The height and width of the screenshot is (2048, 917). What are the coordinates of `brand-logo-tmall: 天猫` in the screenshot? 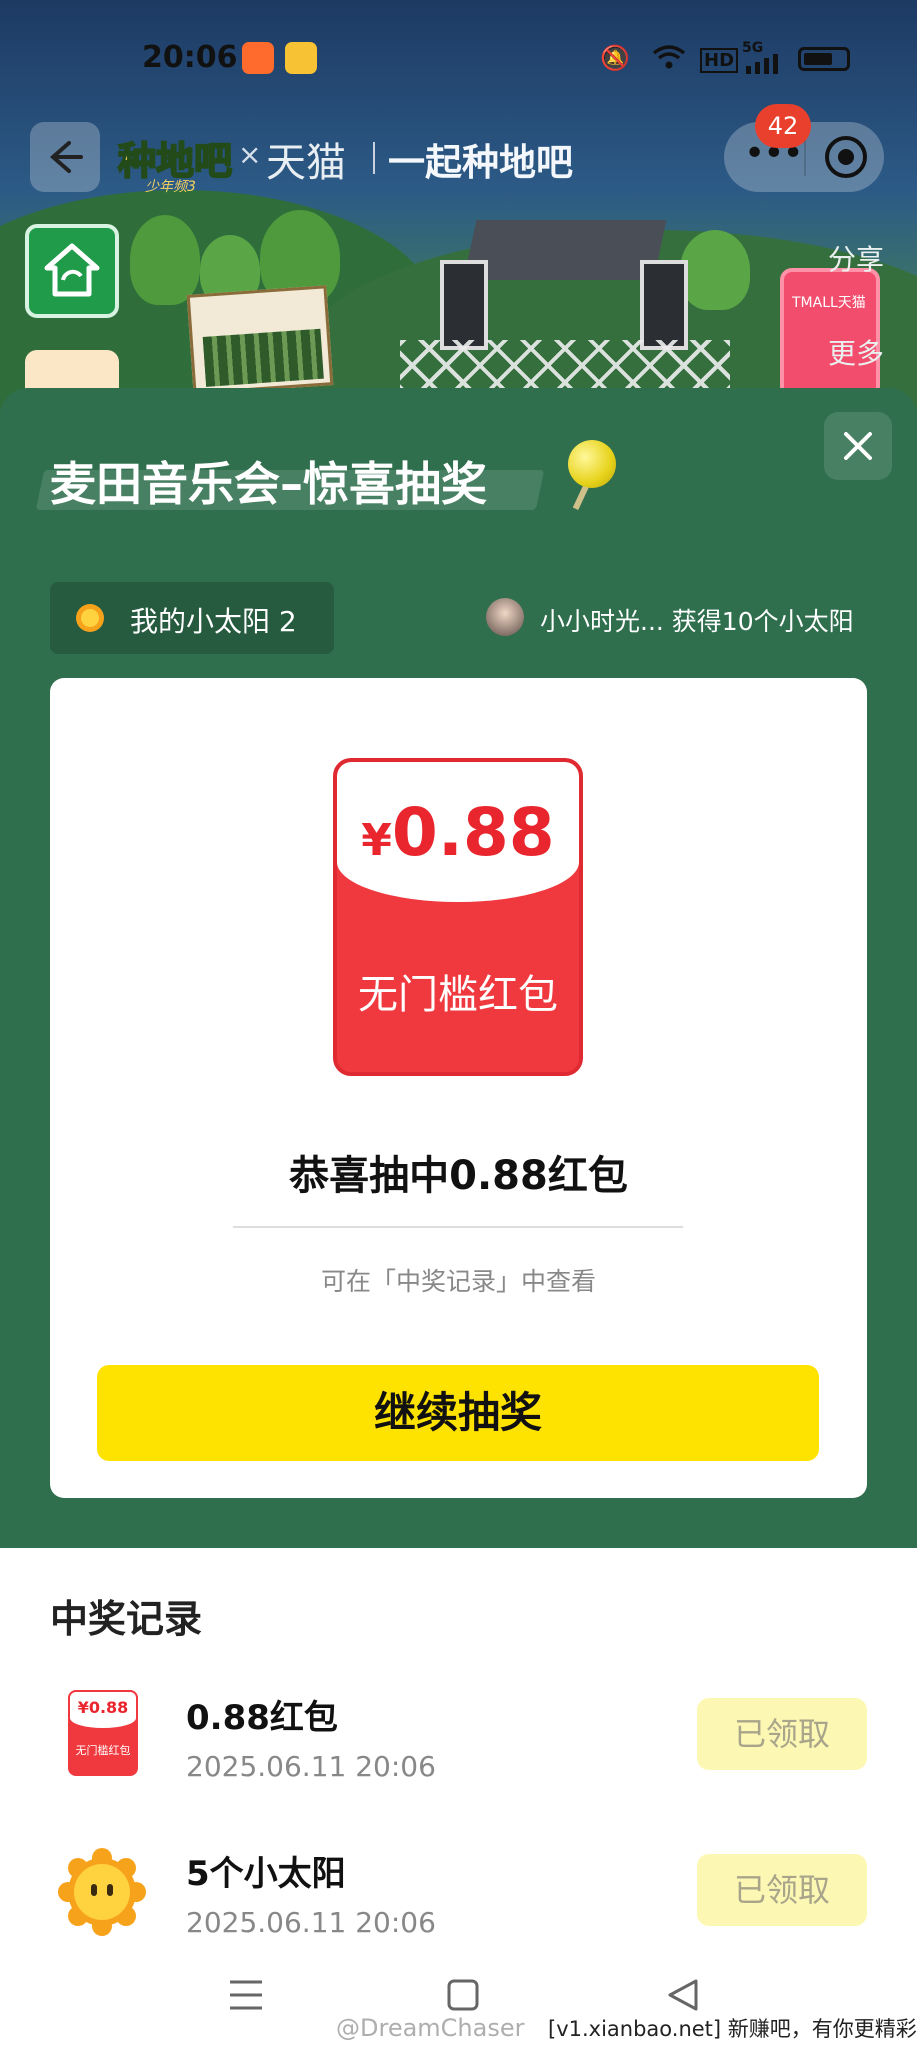 It's located at (306, 163).